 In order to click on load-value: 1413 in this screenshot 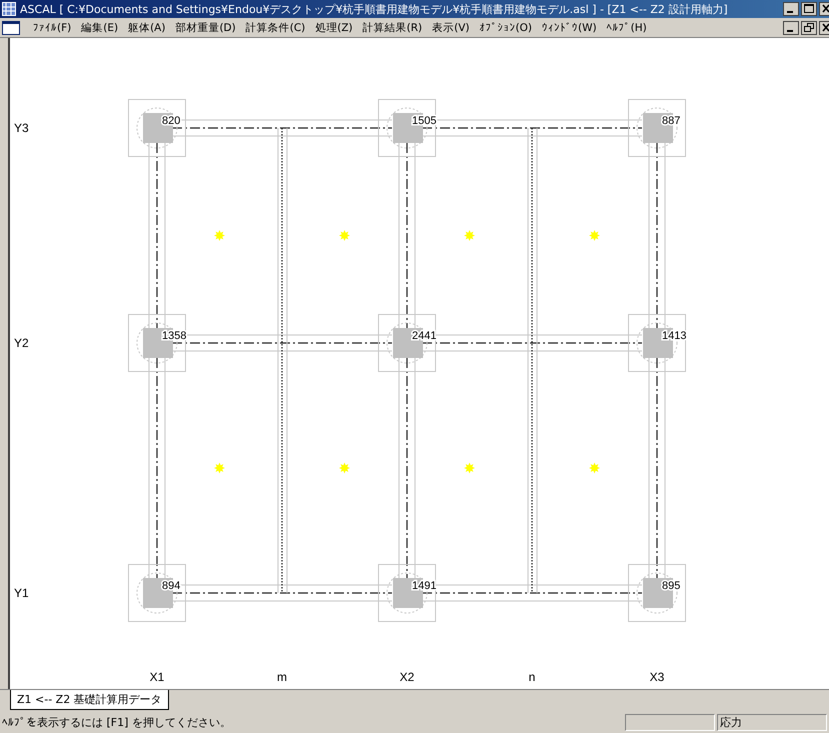, I will do `click(674, 336)`.